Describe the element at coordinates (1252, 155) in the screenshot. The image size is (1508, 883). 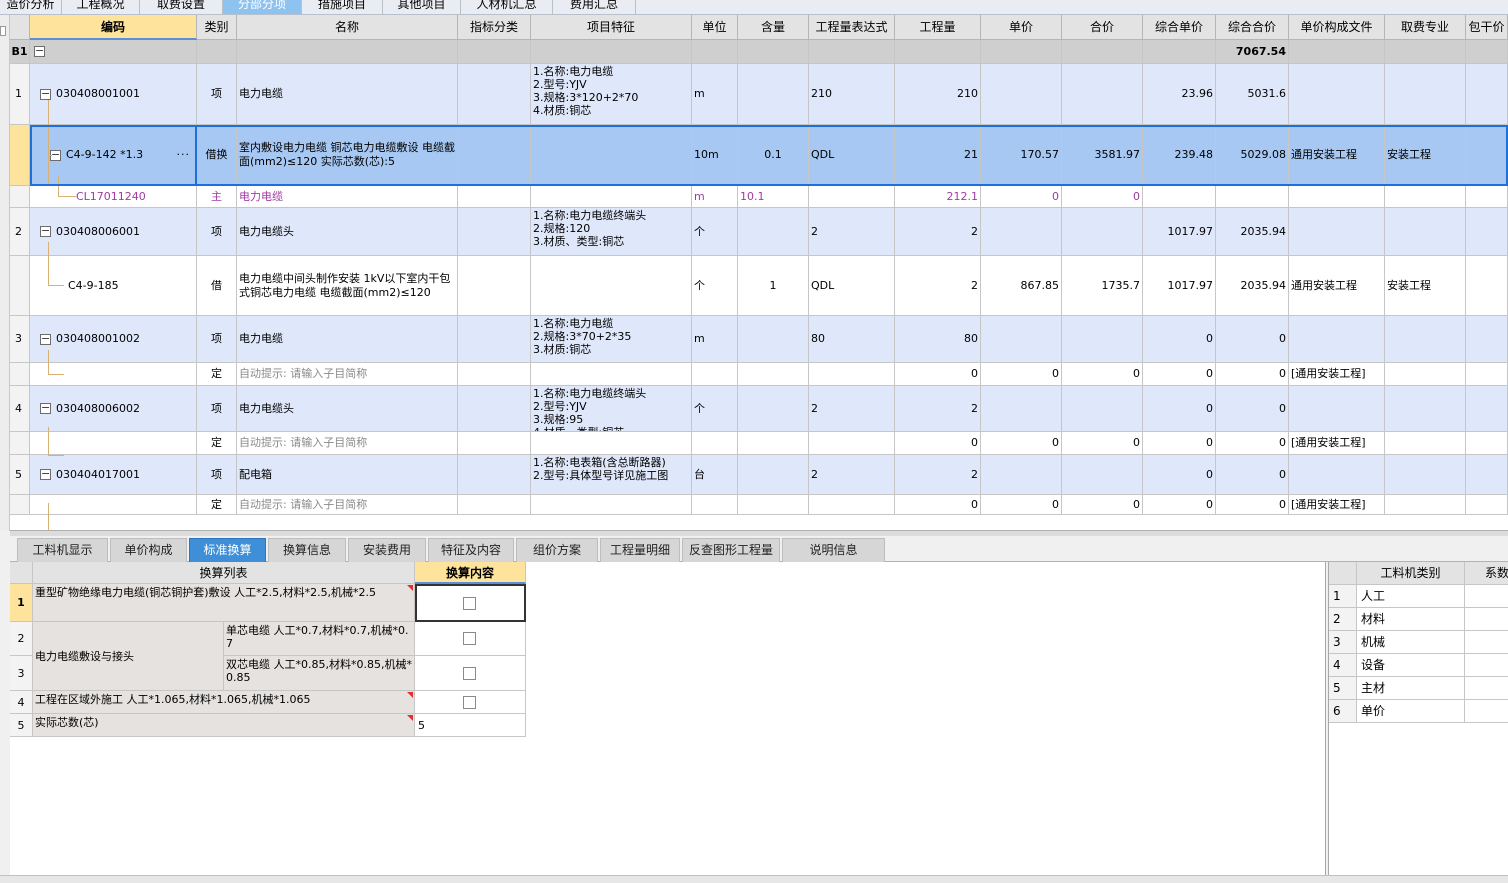
I see `cell-comp_total: 5029.08` at that location.